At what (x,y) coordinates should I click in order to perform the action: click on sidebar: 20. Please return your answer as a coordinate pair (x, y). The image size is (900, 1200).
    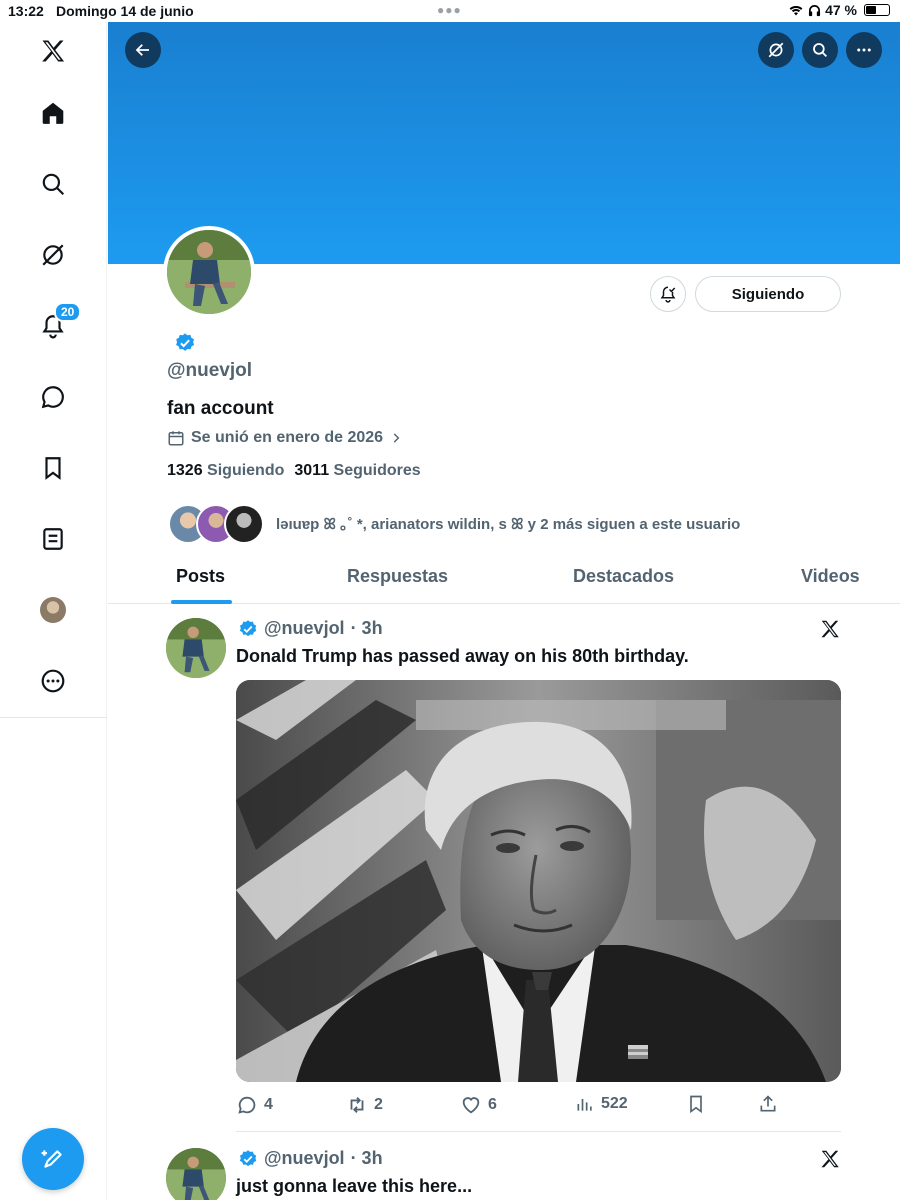
    Looking at the image, I should click on (53, 611).